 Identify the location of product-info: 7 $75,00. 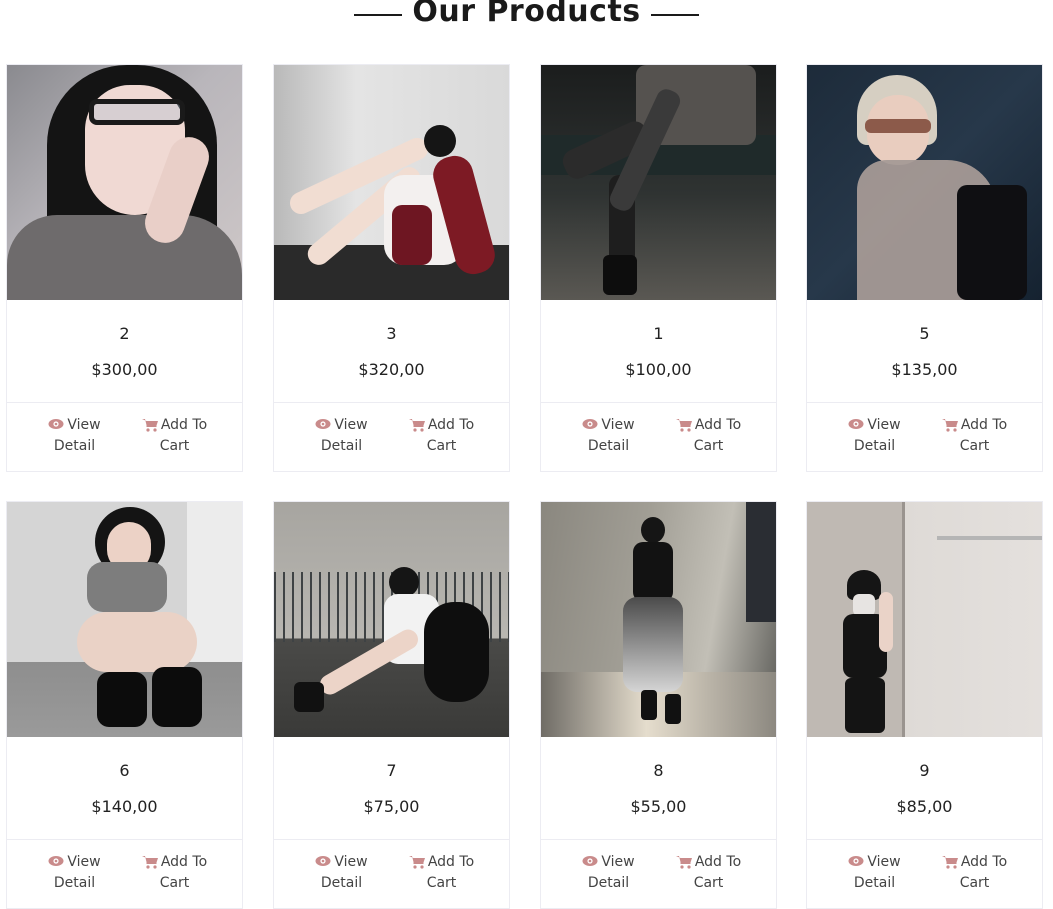
(391, 788).